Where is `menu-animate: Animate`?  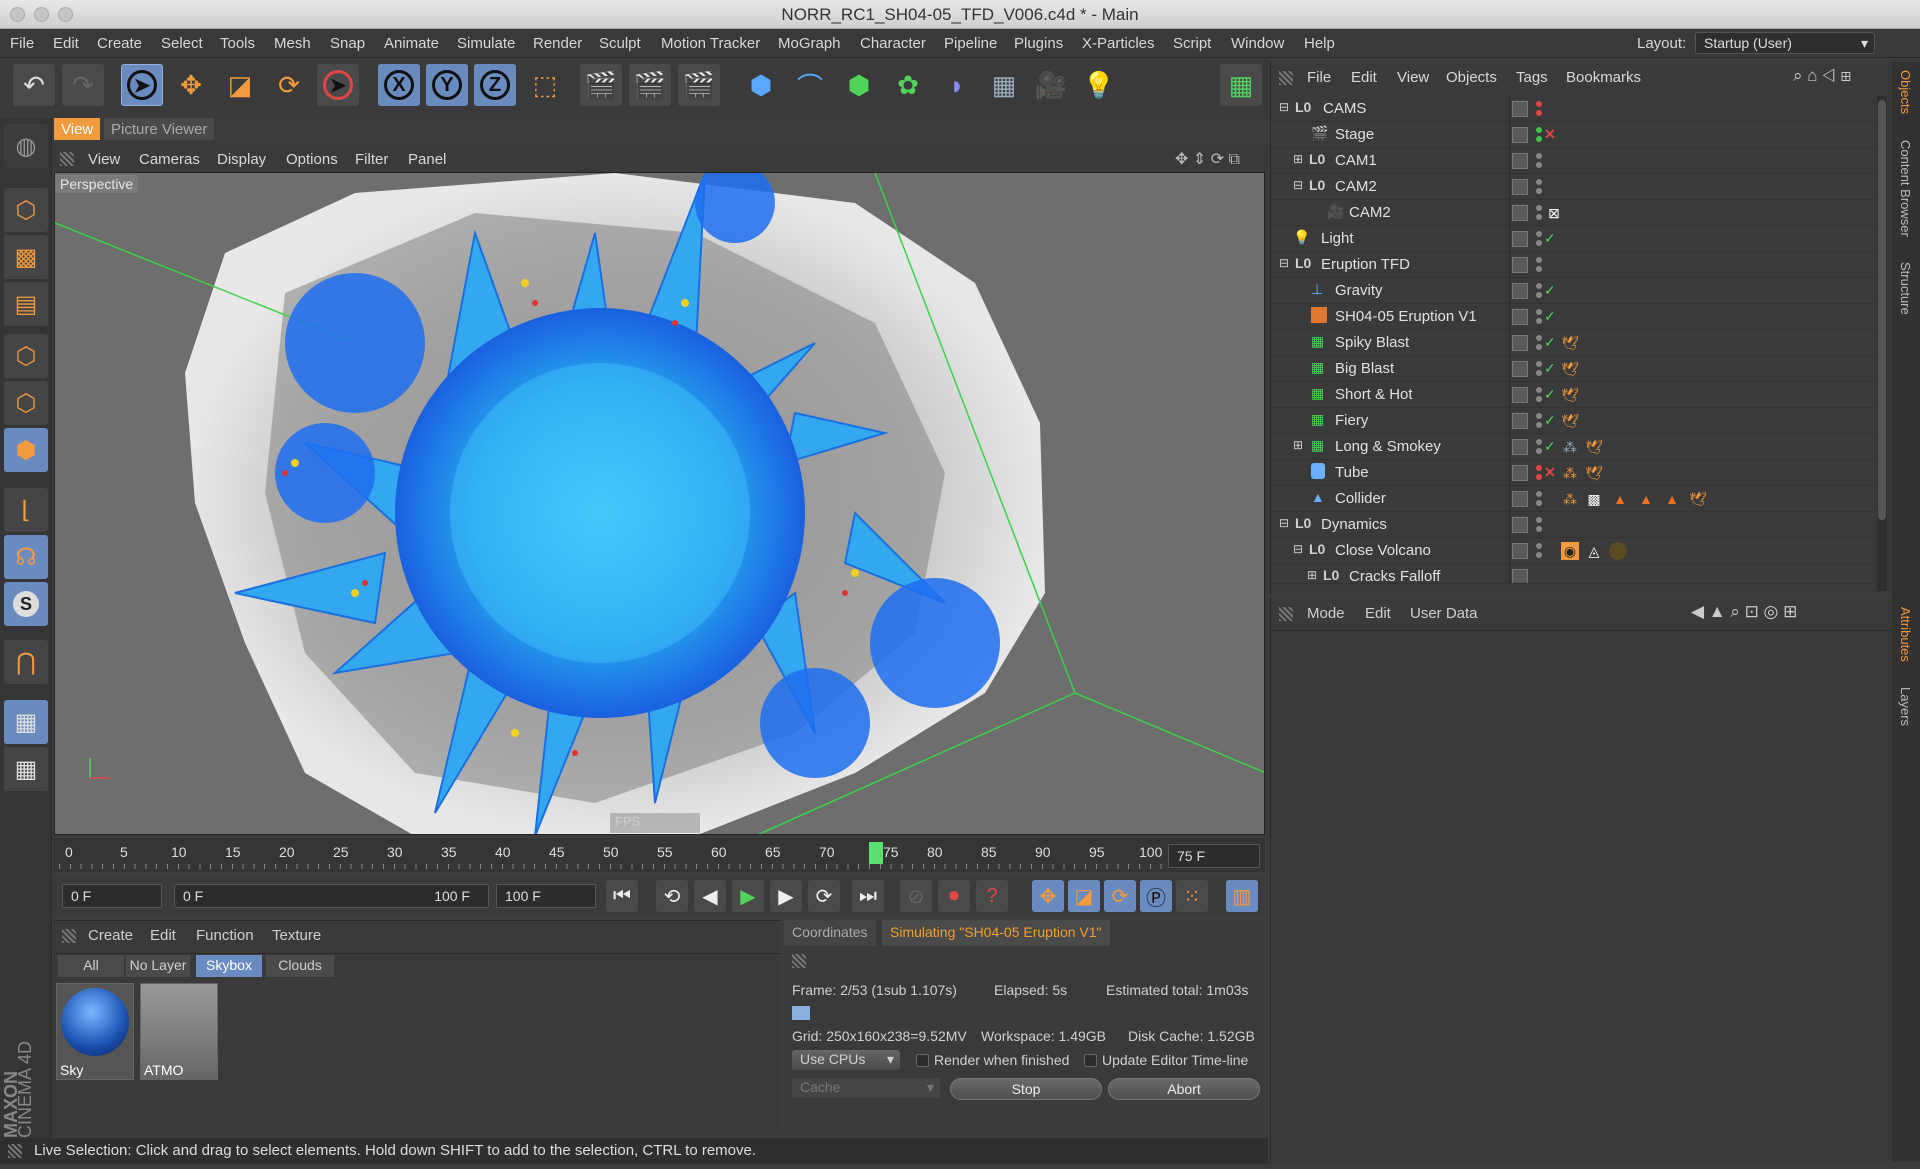 menu-animate: Animate is located at coordinates (411, 43).